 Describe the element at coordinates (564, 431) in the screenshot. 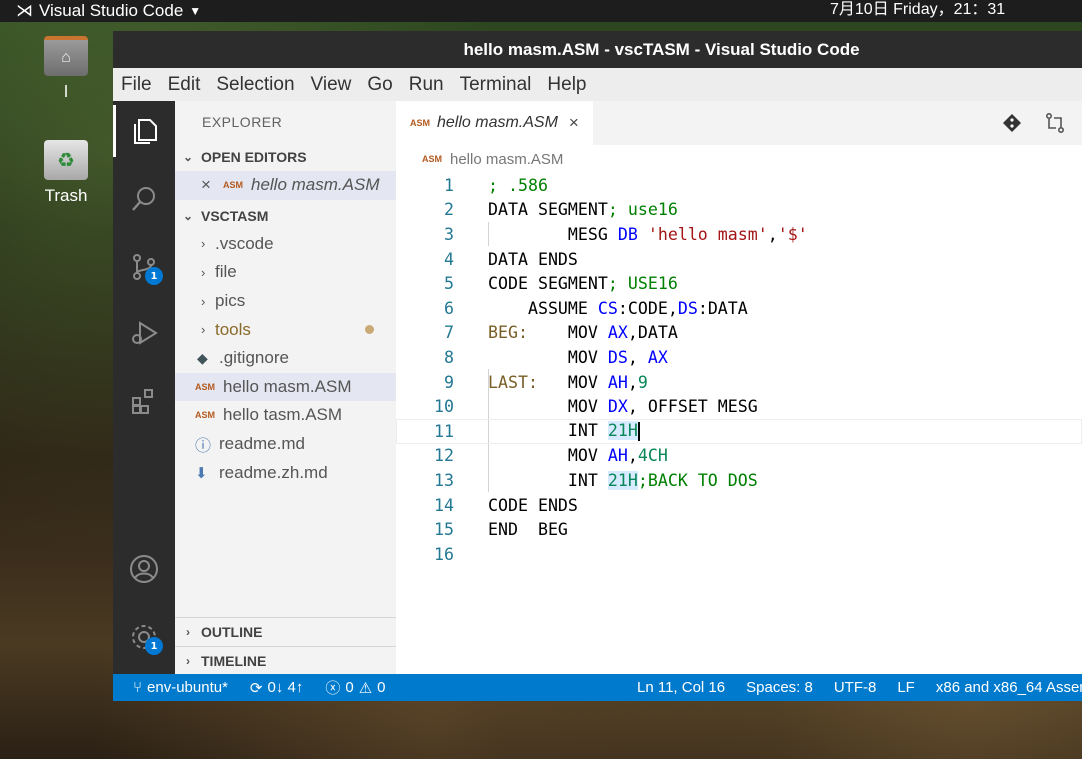

I see `code-text: INT 21H` at that location.